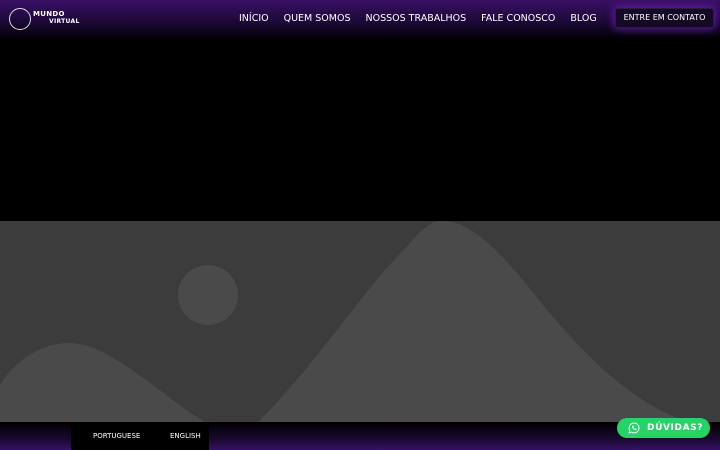 This screenshot has width=720, height=450. I want to click on logo-globe-icon, so click(20, 19).